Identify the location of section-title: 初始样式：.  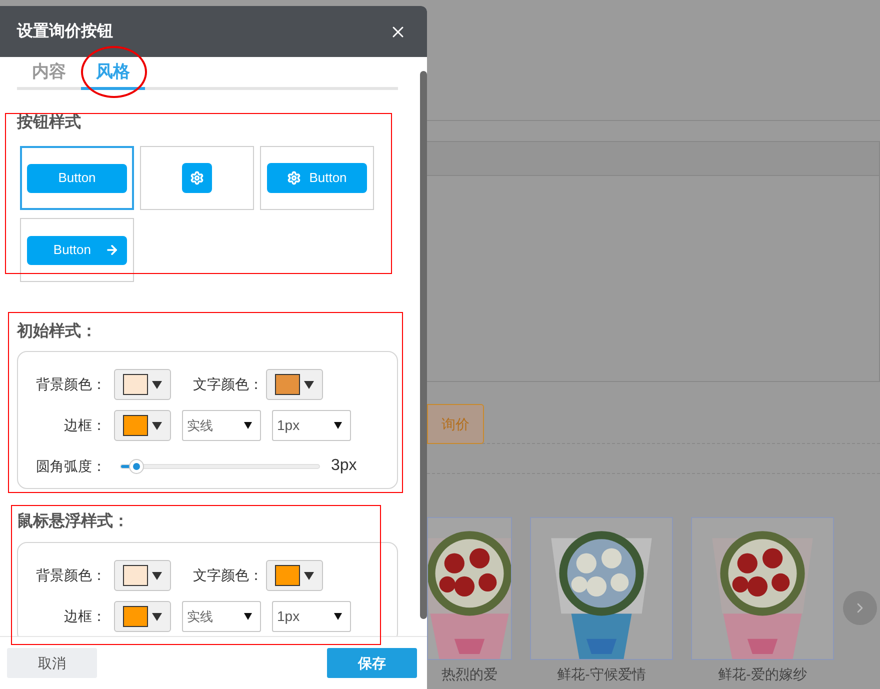
(57, 332).